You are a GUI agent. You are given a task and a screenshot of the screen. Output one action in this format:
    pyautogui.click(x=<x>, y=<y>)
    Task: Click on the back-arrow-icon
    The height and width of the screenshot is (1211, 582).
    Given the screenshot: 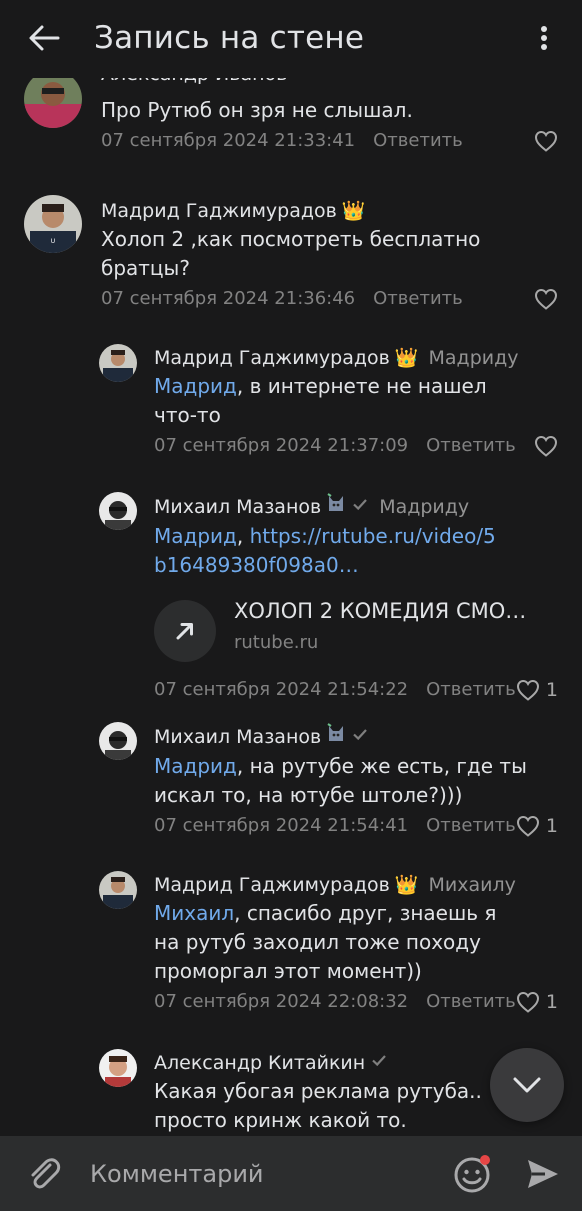 What is the action you would take?
    pyautogui.click(x=44, y=38)
    